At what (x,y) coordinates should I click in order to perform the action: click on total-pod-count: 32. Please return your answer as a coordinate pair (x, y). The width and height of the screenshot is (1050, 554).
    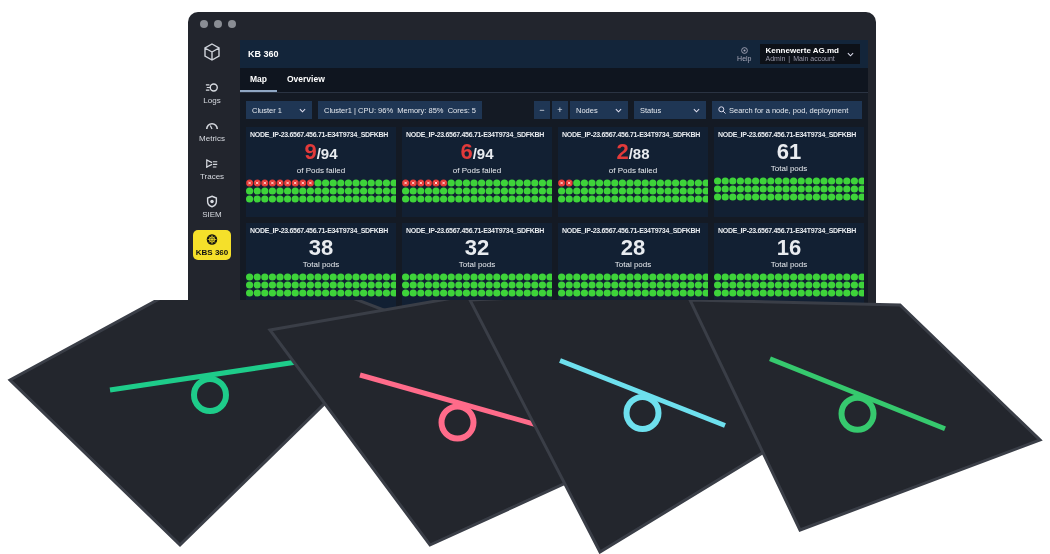
    Looking at the image, I should click on (477, 248).